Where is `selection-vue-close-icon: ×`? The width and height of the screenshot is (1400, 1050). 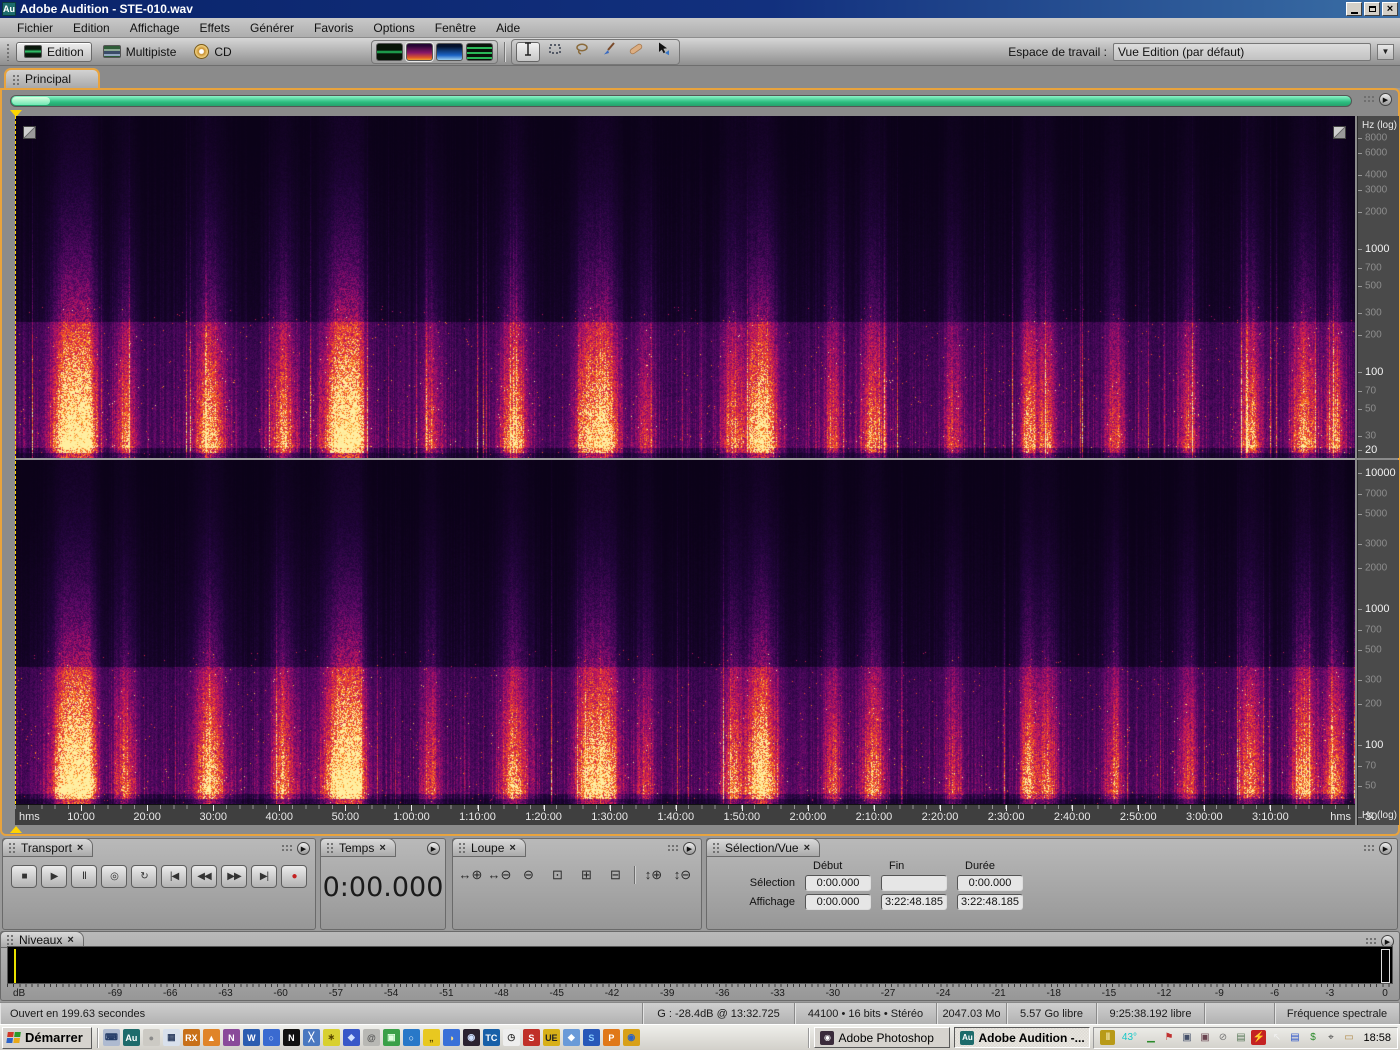 selection-vue-close-icon: × is located at coordinates (807, 848).